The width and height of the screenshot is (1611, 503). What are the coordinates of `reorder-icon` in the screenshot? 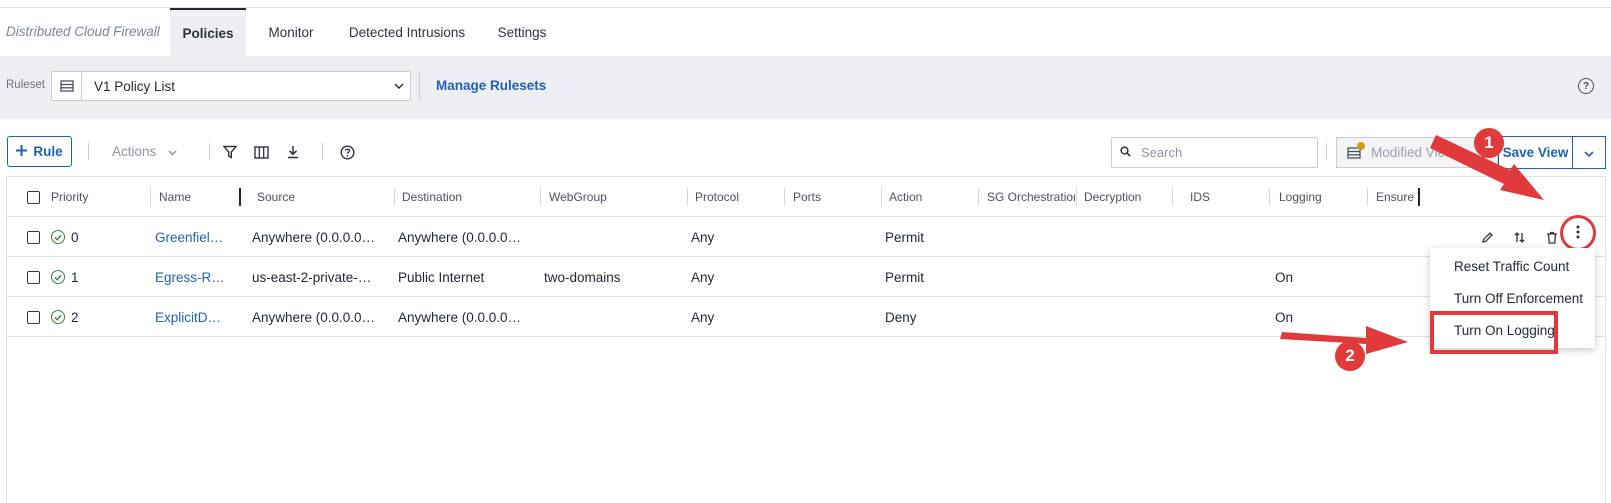 It's located at (1519, 237).